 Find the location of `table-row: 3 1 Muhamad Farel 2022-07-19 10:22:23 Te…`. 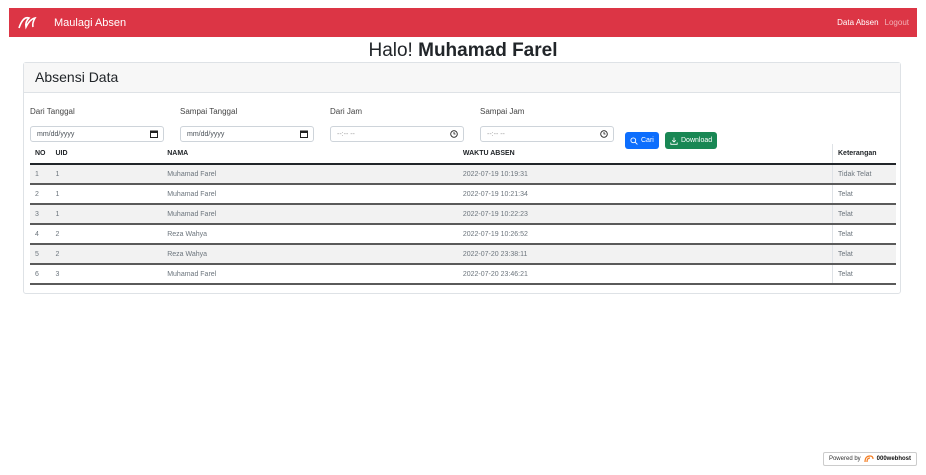

table-row: 3 1 Muhamad Farel 2022-07-19 10:22:23 Te… is located at coordinates (463, 214).